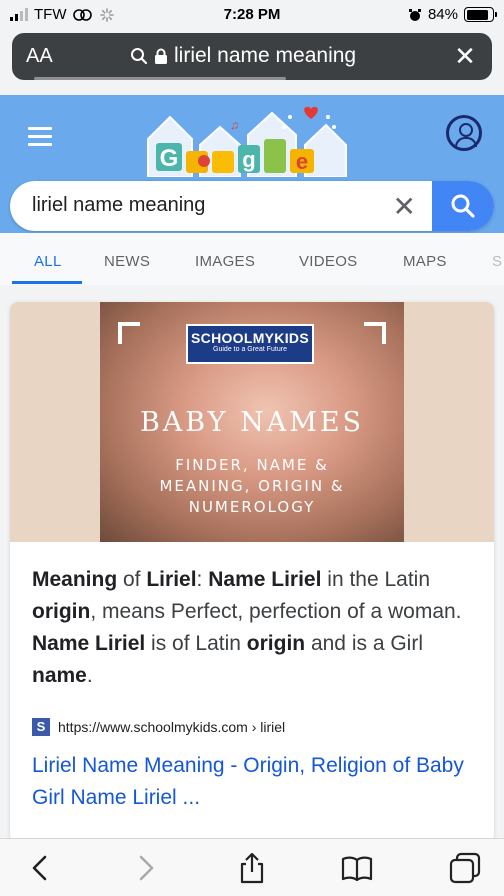  I want to click on clear-icon: ✕, so click(404, 206).